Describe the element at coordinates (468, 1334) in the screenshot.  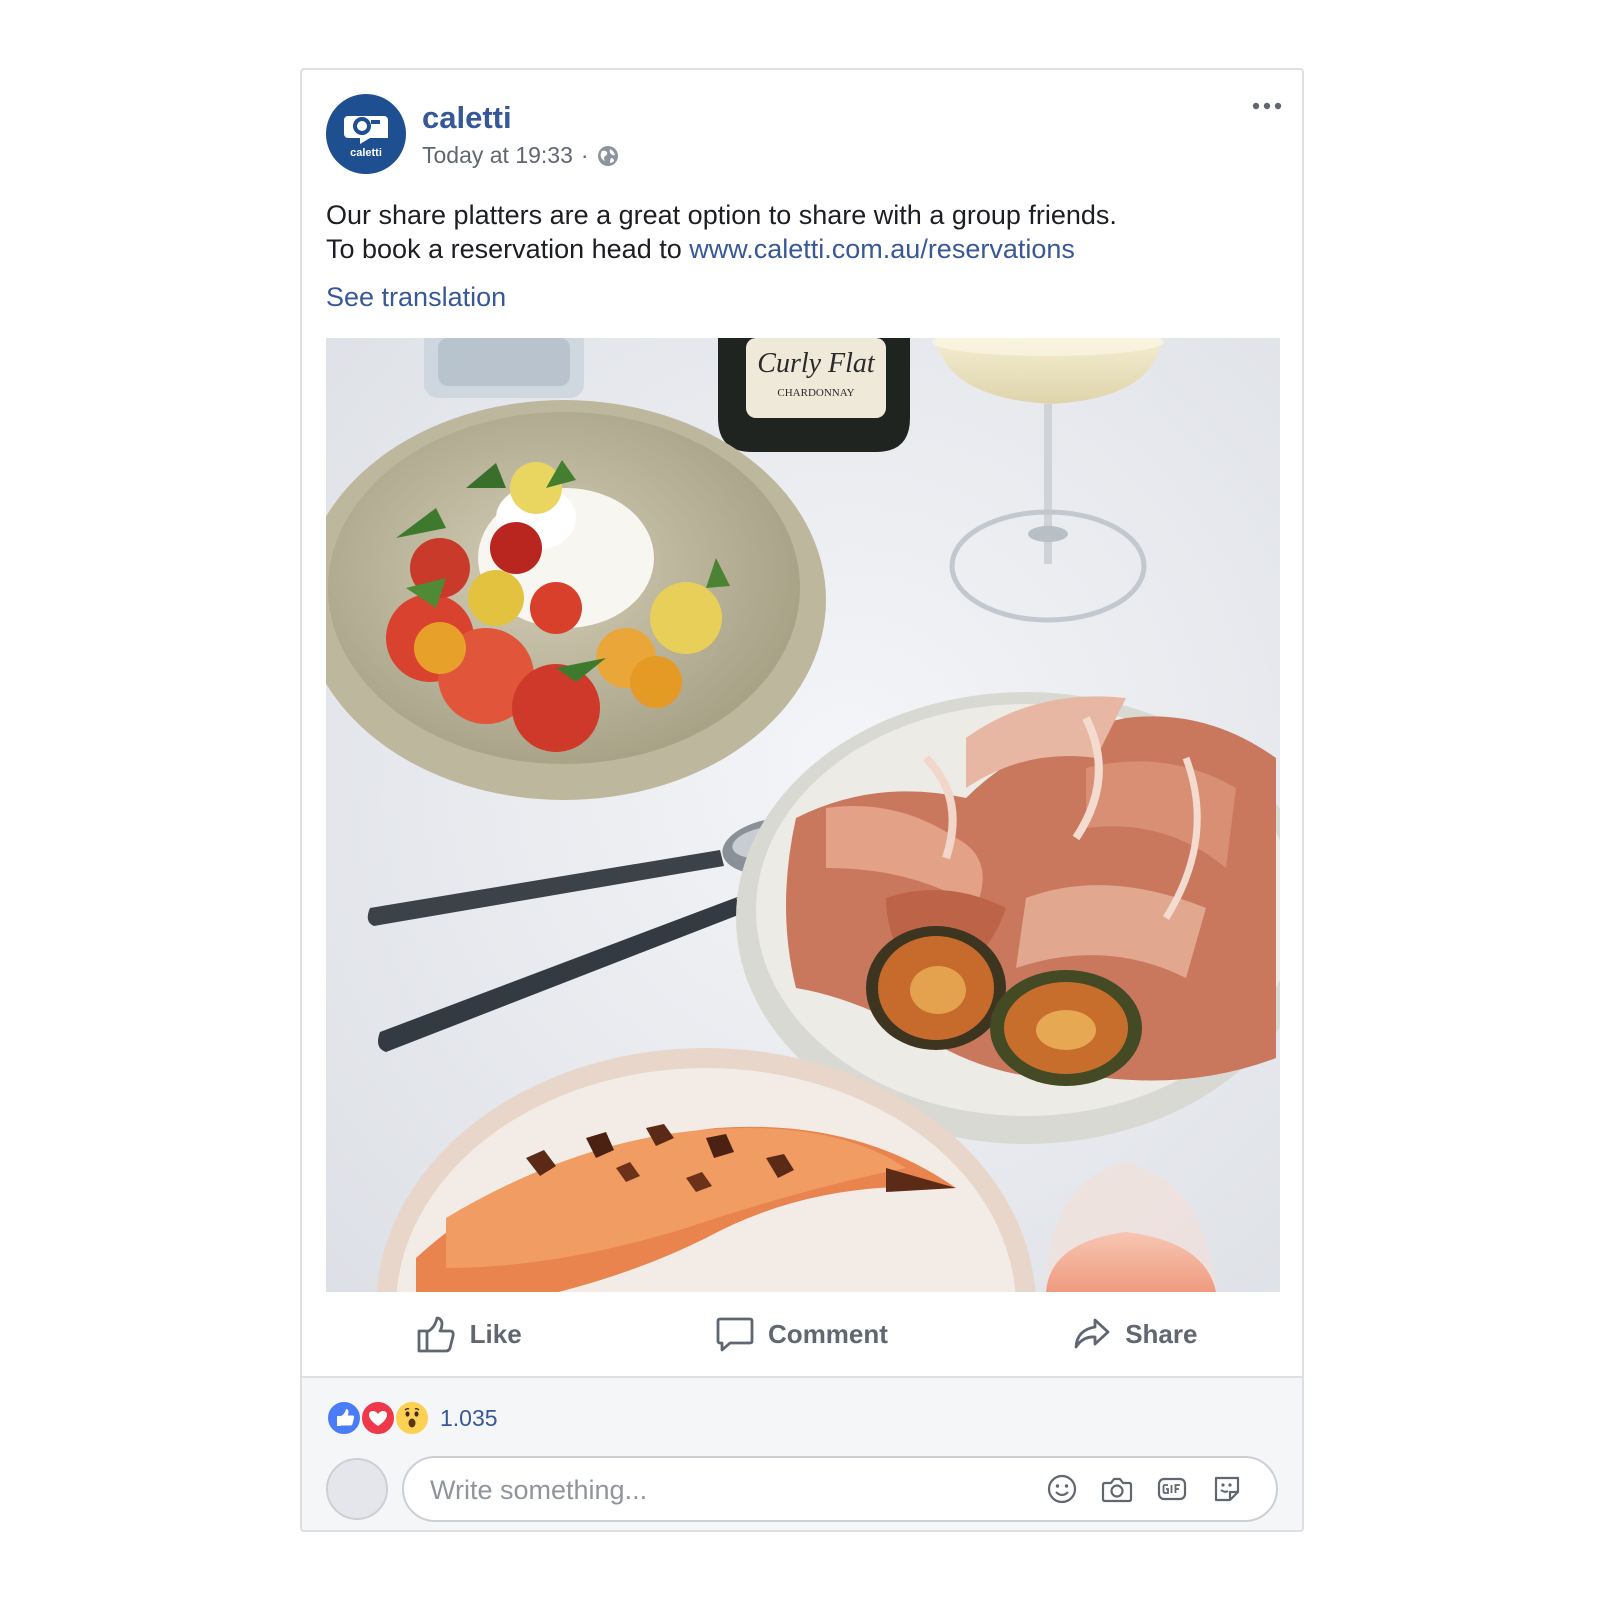
I see `like-button: Like` at that location.